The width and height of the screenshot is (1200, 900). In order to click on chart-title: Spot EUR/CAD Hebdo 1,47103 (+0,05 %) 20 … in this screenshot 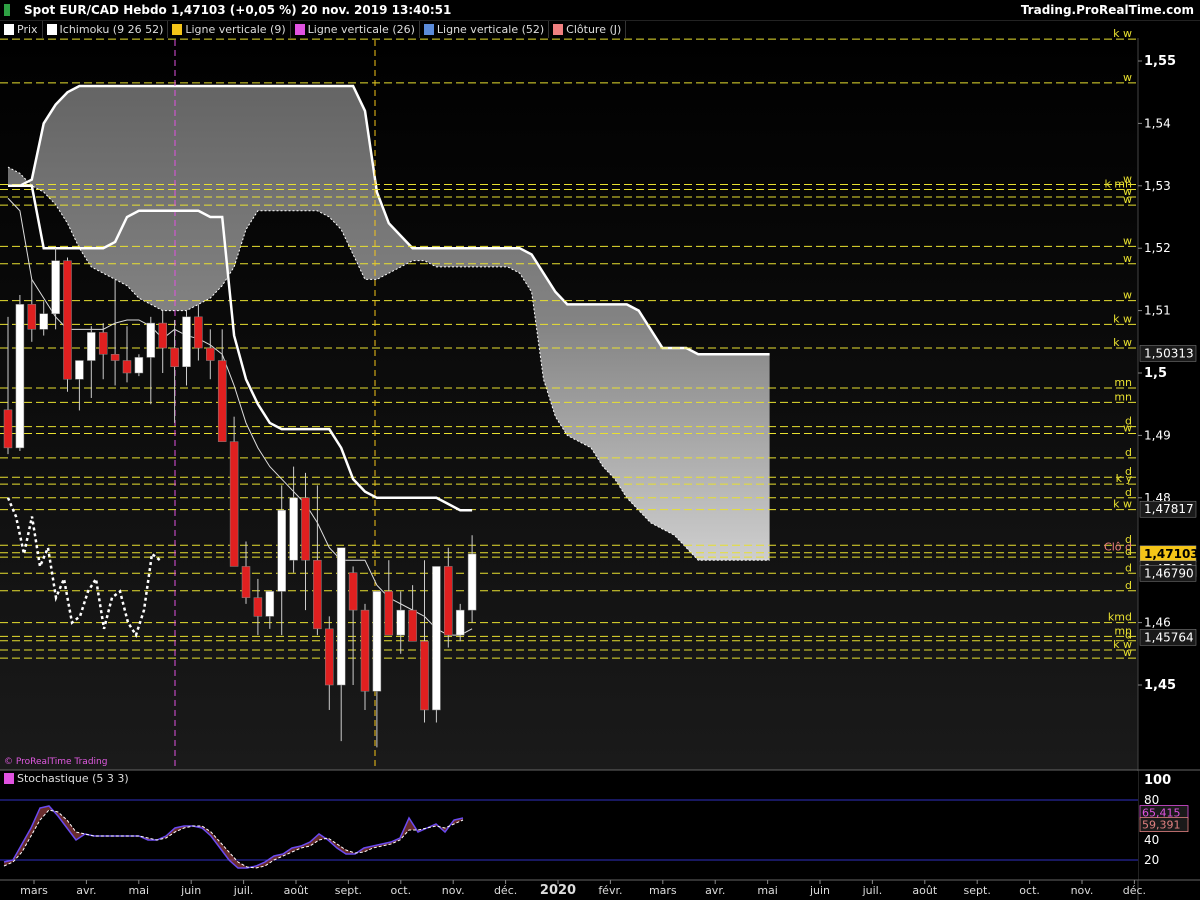, I will do `click(238, 10)`.